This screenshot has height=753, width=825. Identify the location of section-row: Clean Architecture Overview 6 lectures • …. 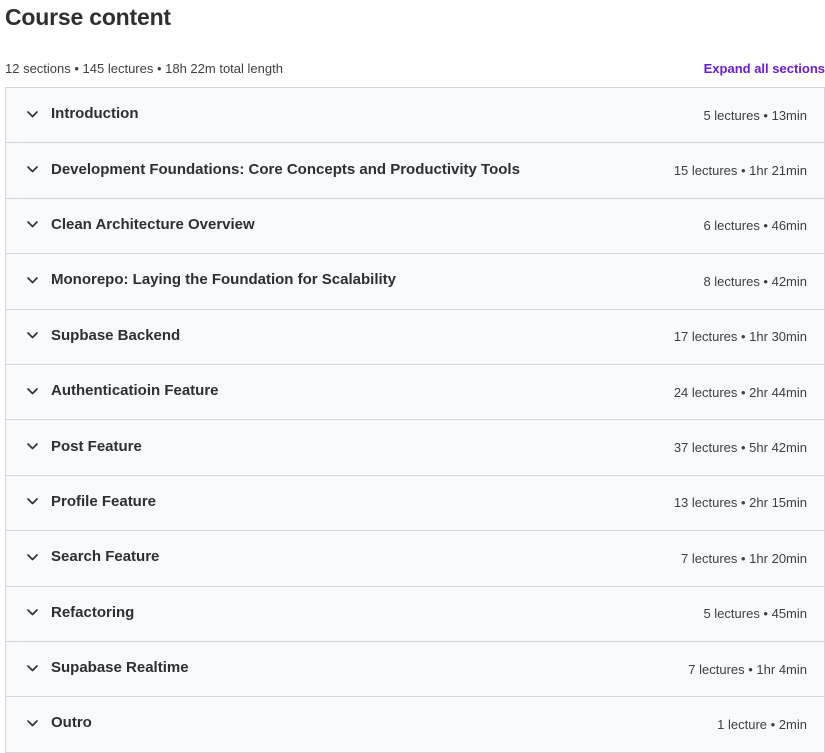
(415, 226).